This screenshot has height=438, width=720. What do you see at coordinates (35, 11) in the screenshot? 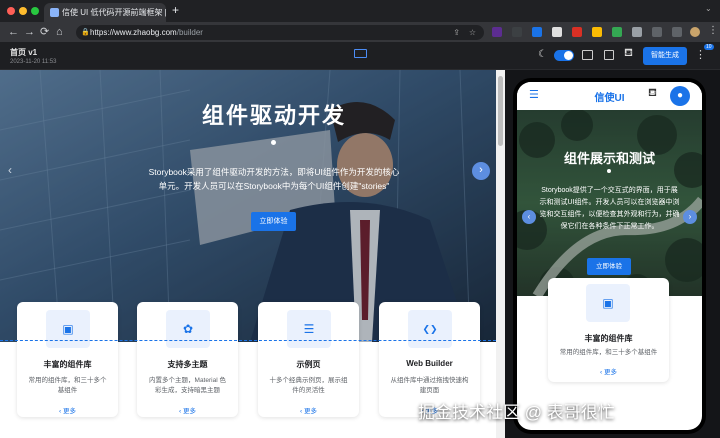
I see `maximize-window-button` at bounding box center [35, 11].